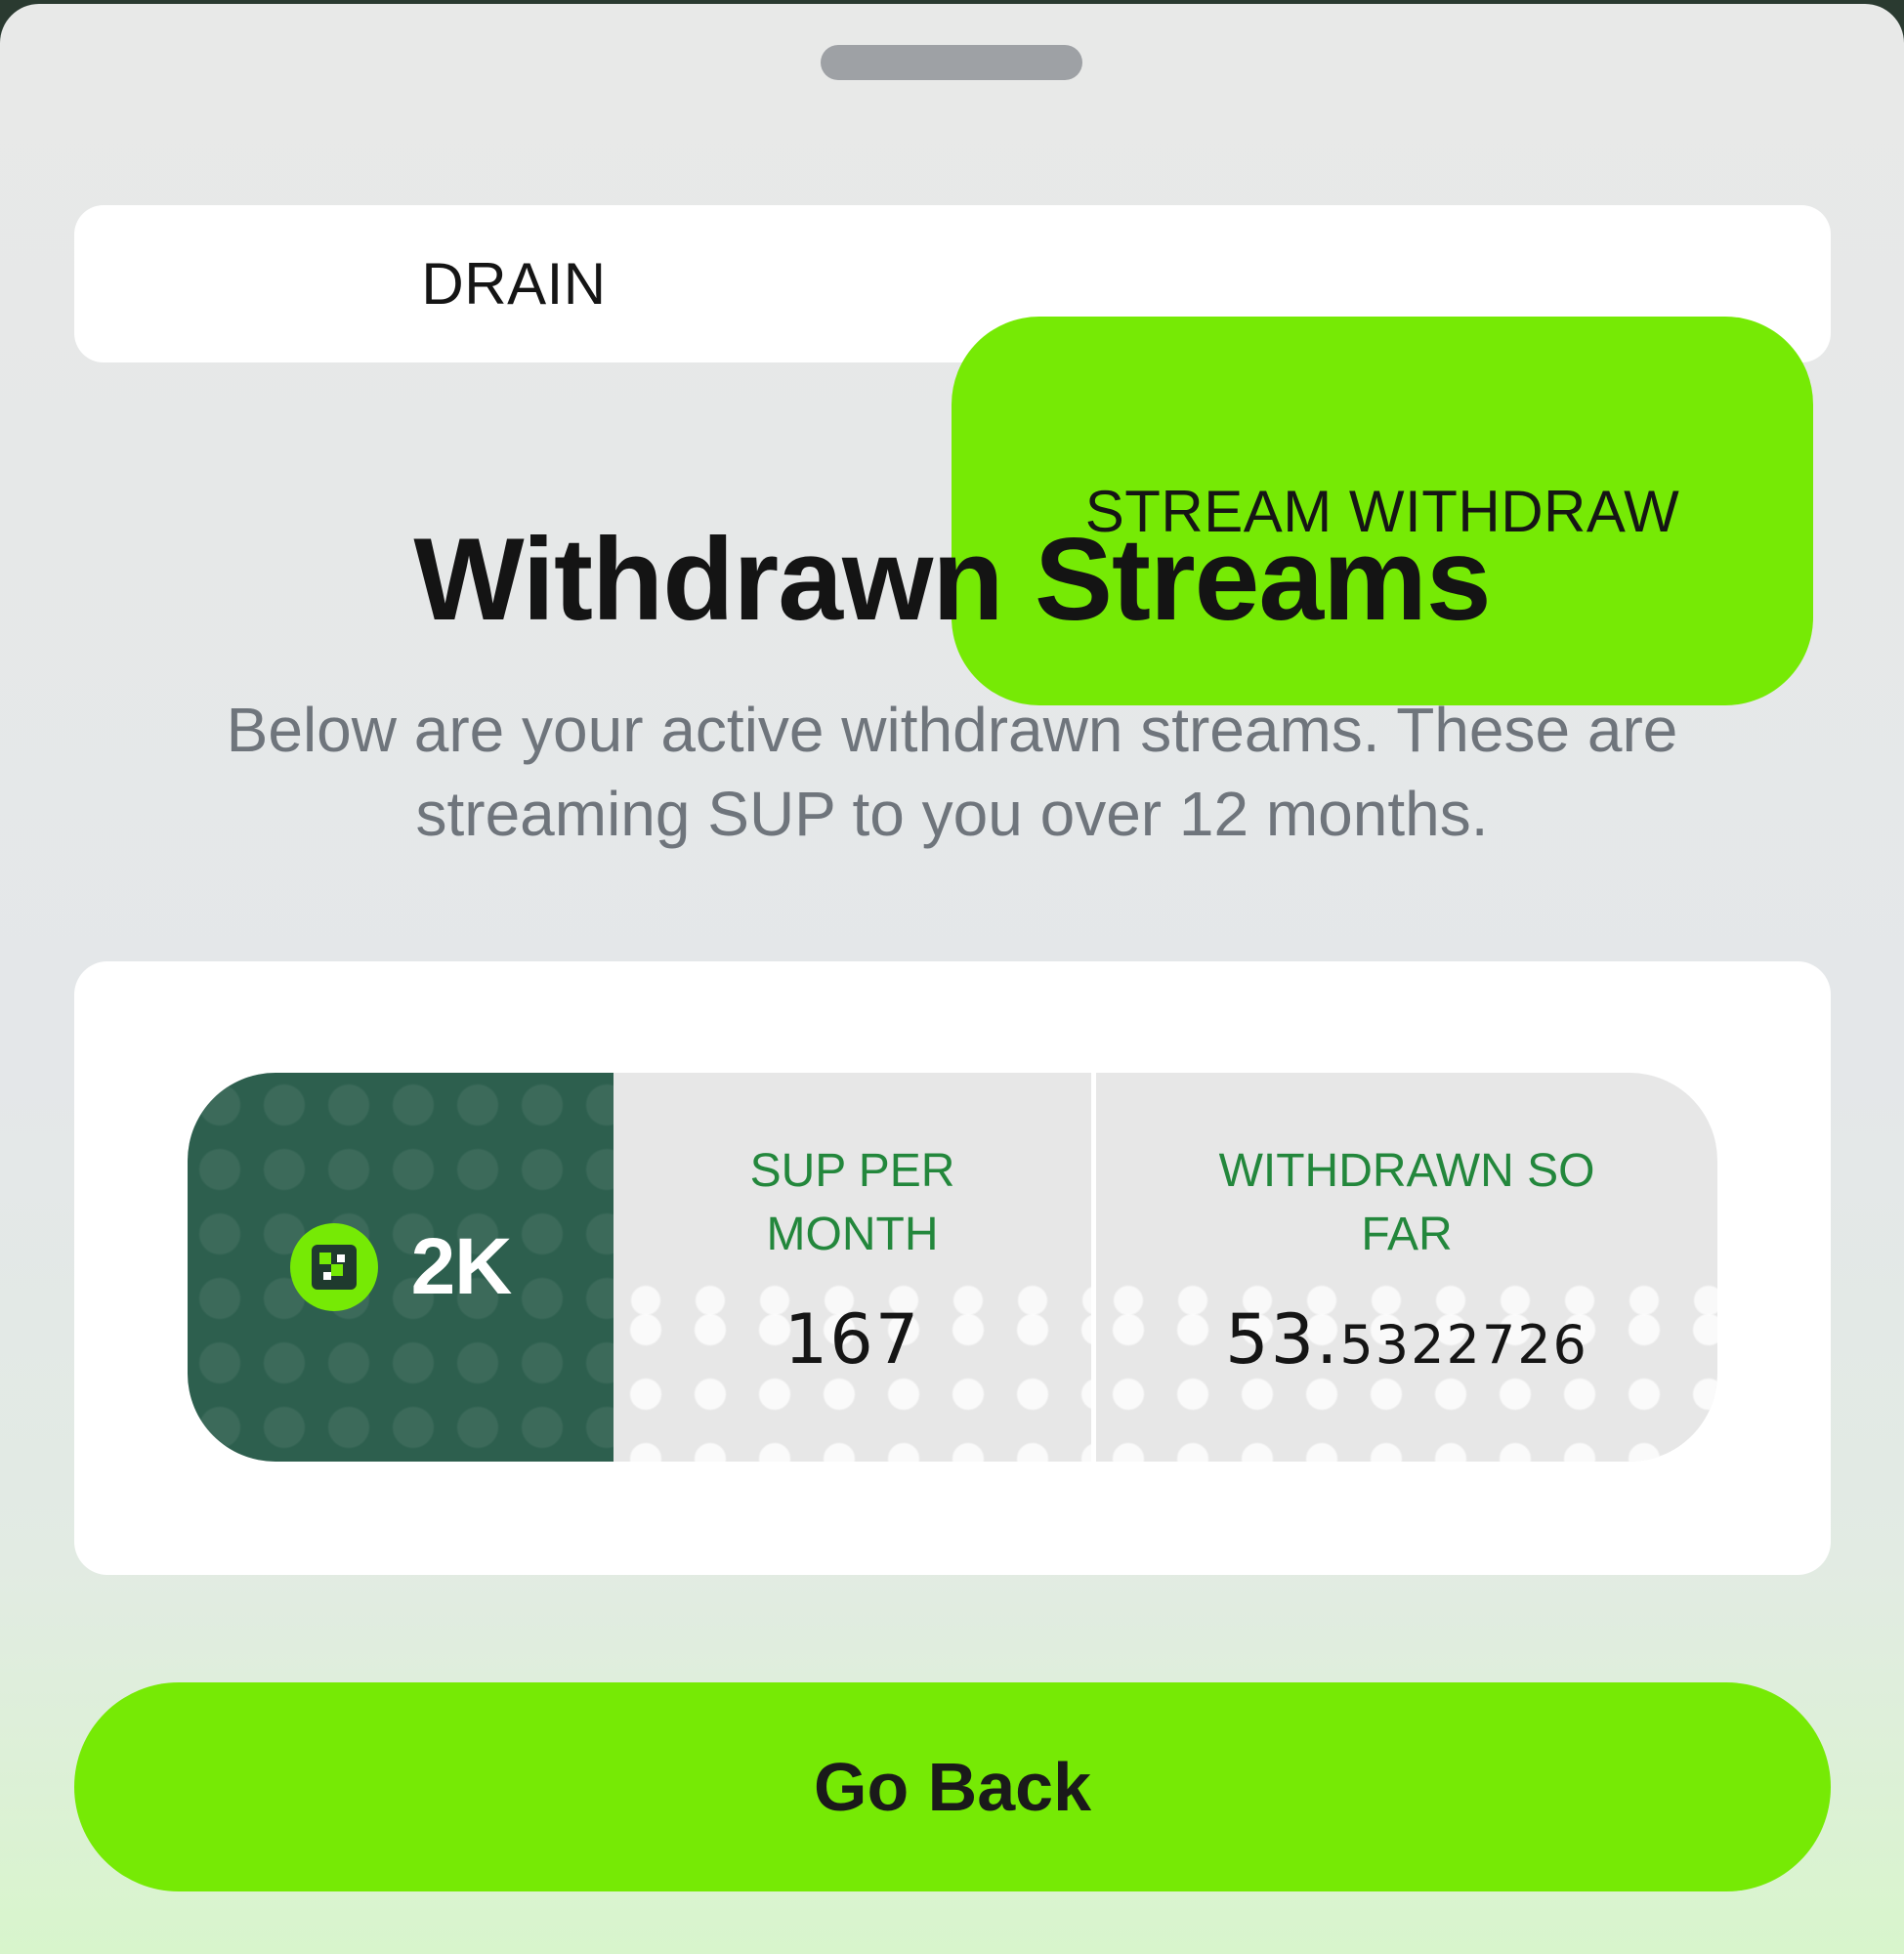  I want to click on tab-drain: DRAIN, so click(513, 284).